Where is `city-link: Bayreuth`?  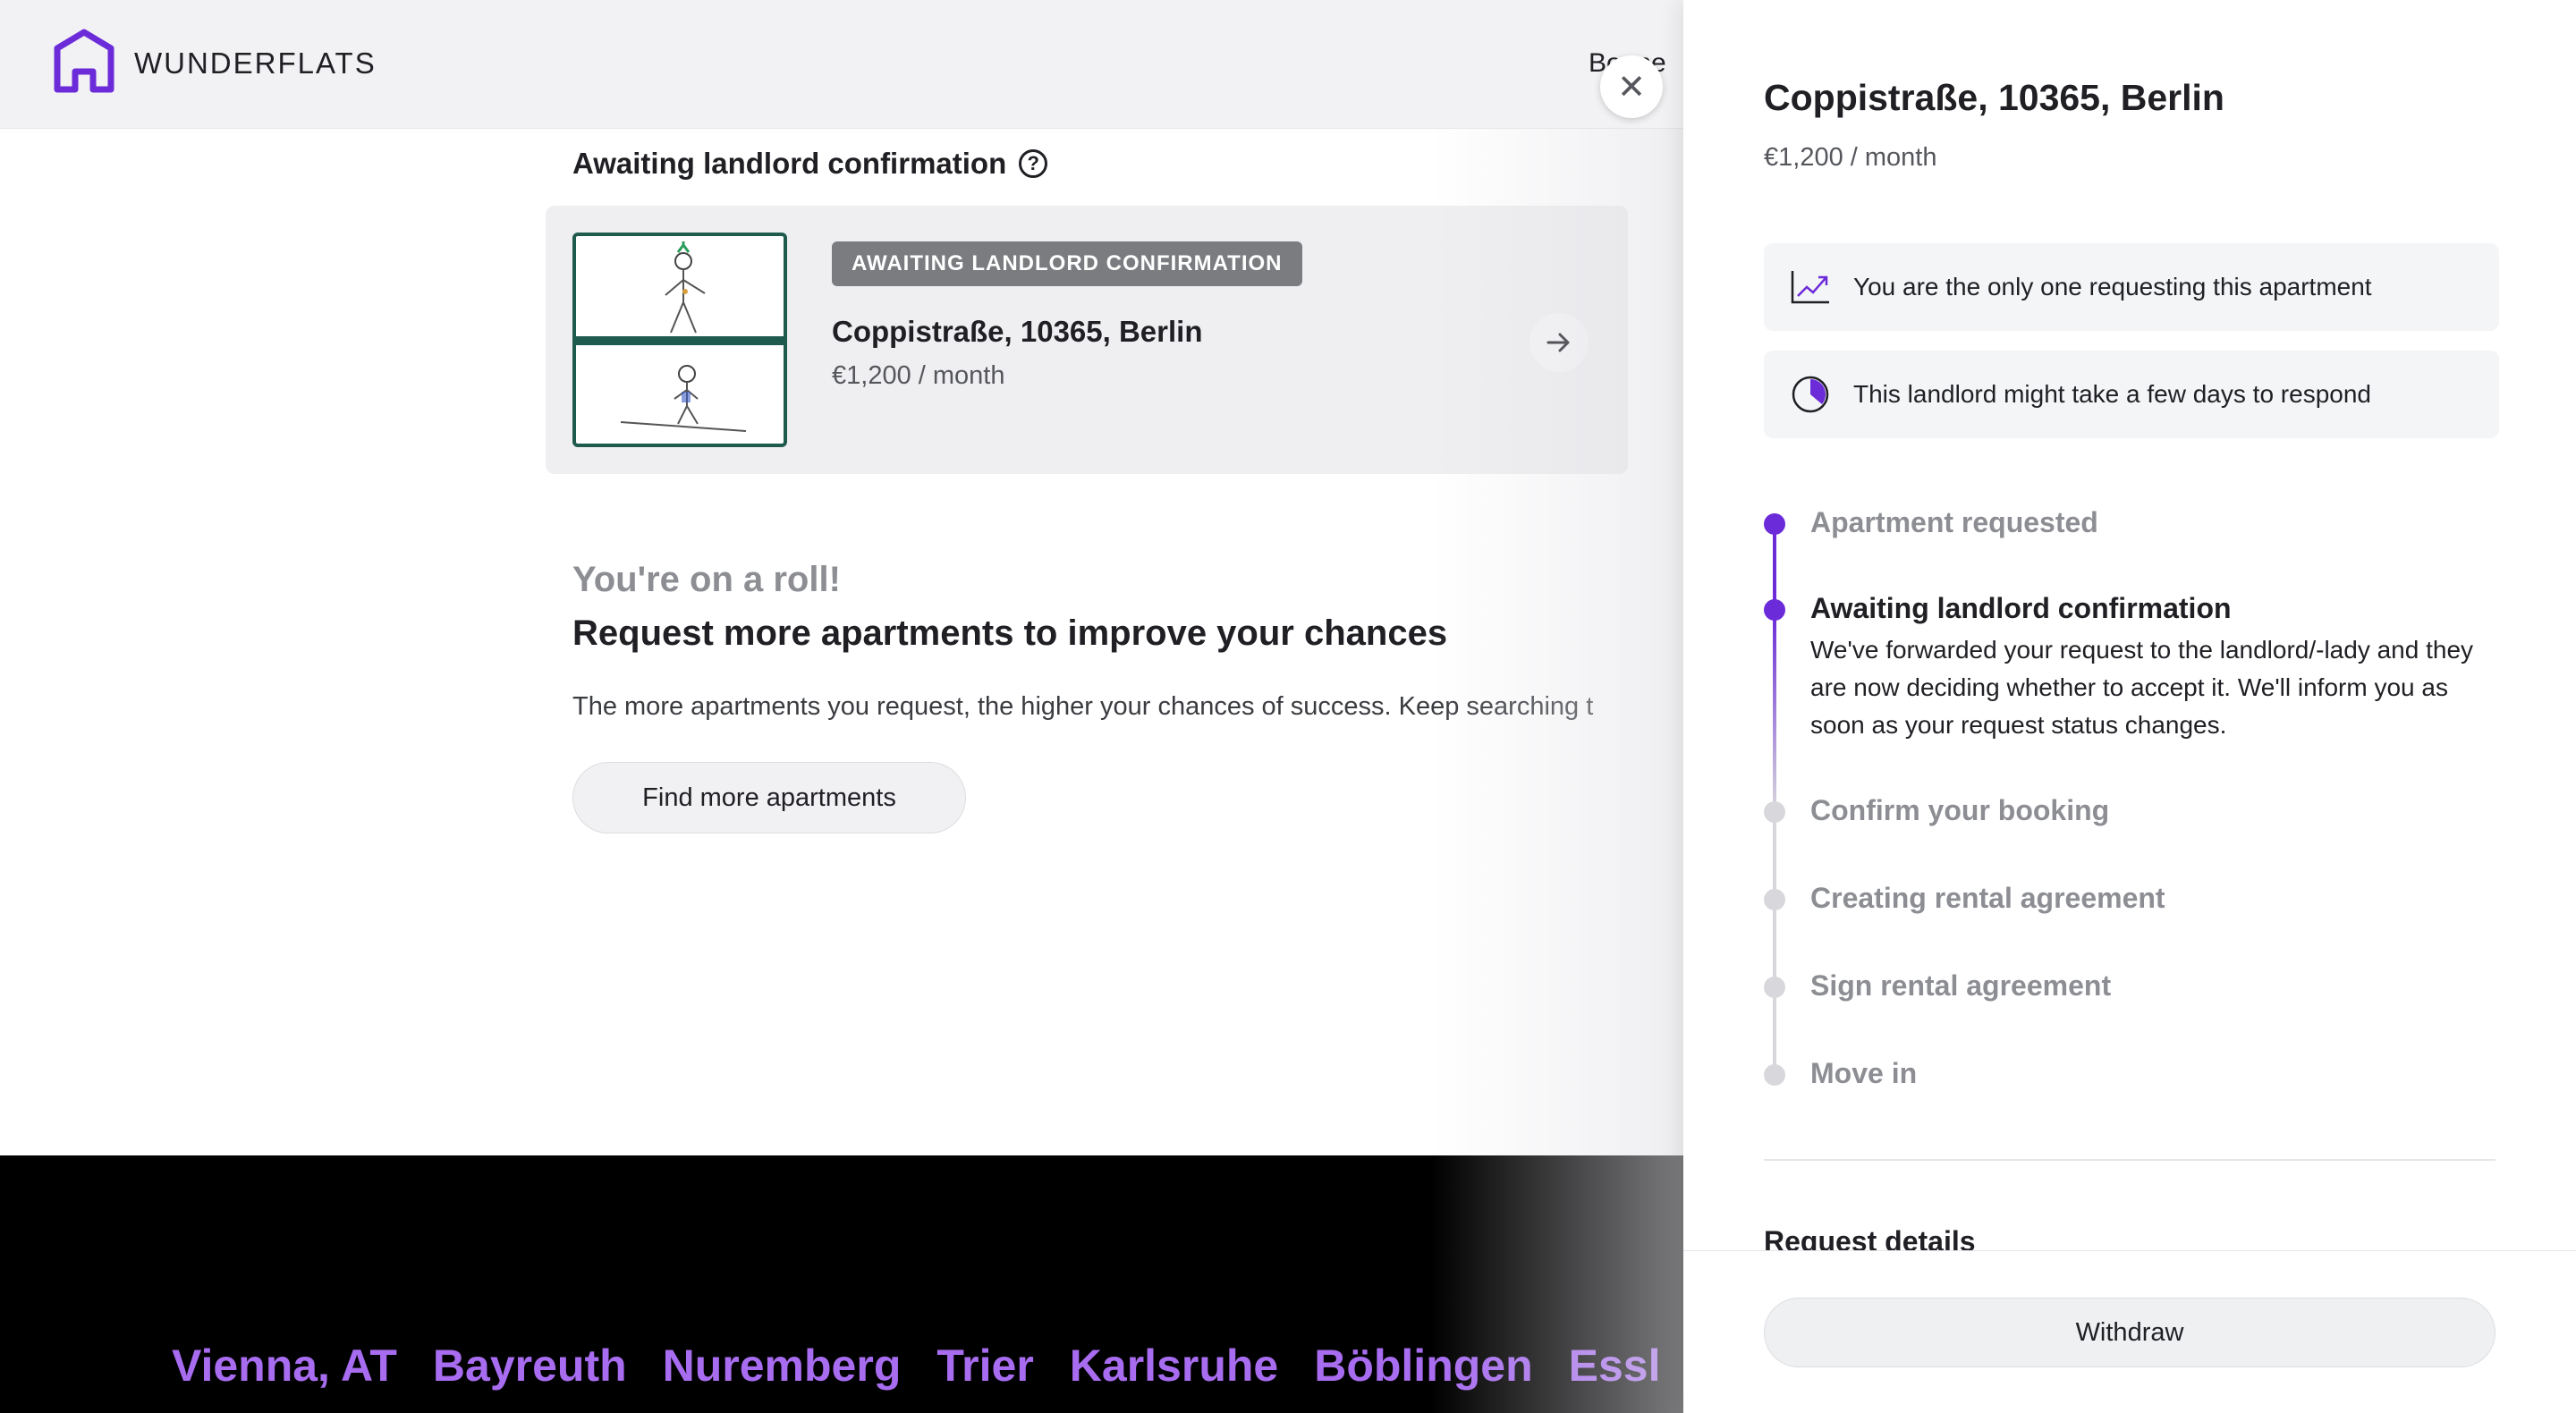
city-link: Bayreuth is located at coordinates (530, 1366).